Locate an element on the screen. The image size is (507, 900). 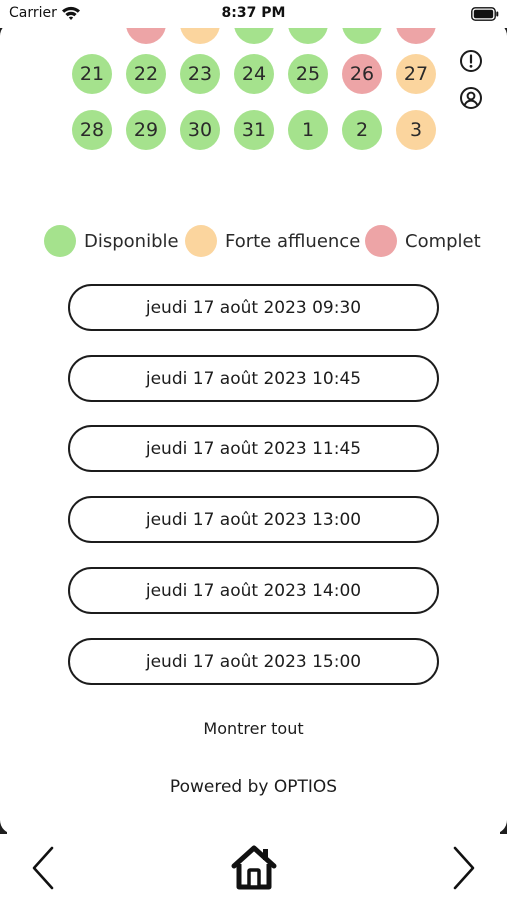
legend-label: Forte affluence is located at coordinates (293, 241).